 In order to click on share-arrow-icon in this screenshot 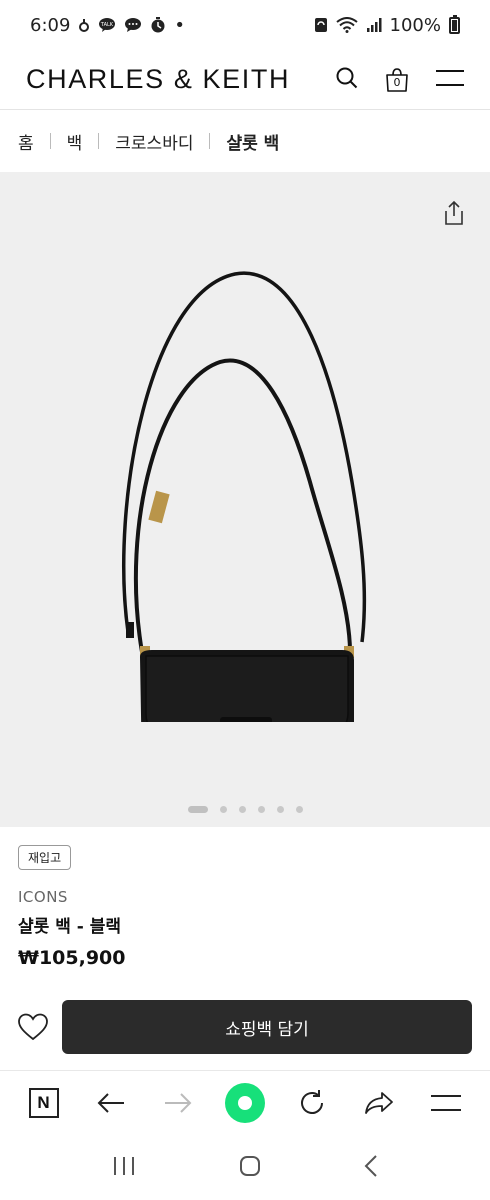, I will do `click(379, 1103)`.